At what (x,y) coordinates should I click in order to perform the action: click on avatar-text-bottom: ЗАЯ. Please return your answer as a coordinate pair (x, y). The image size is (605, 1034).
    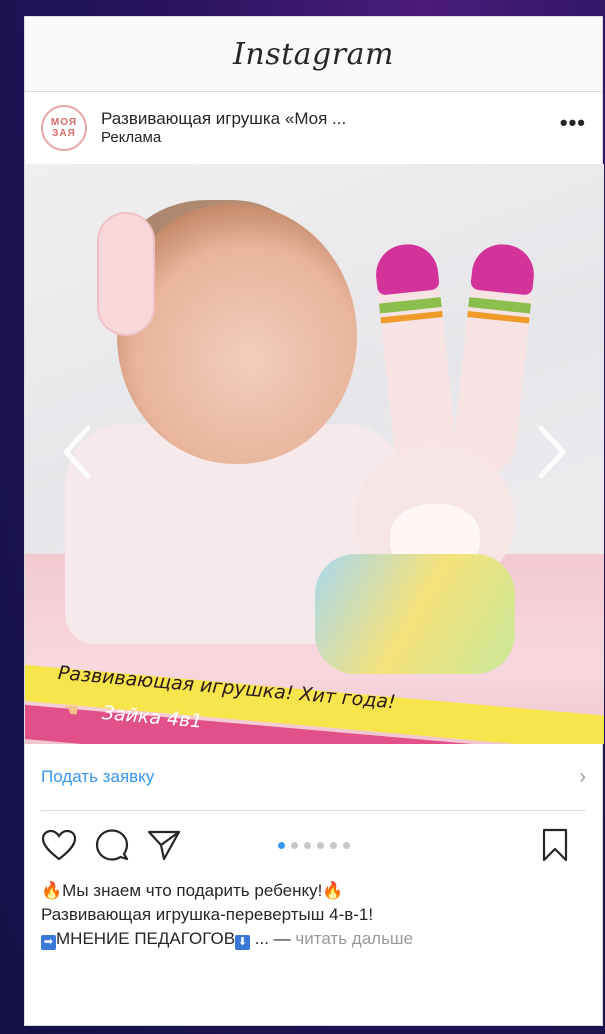
    Looking at the image, I should click on (64, 133).